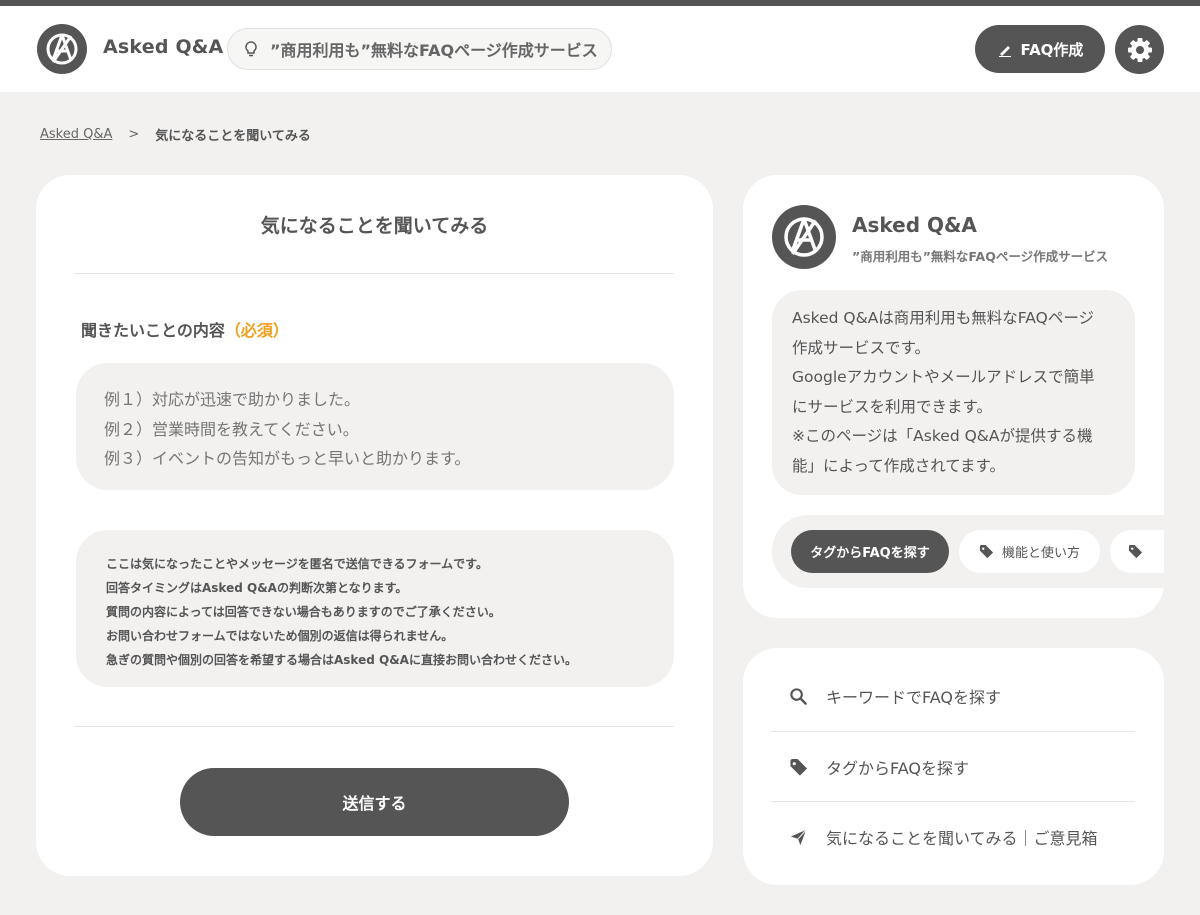 The image size is (1200, 915). I want to click on brand-name: Asked Q&A, so click(163, 47).